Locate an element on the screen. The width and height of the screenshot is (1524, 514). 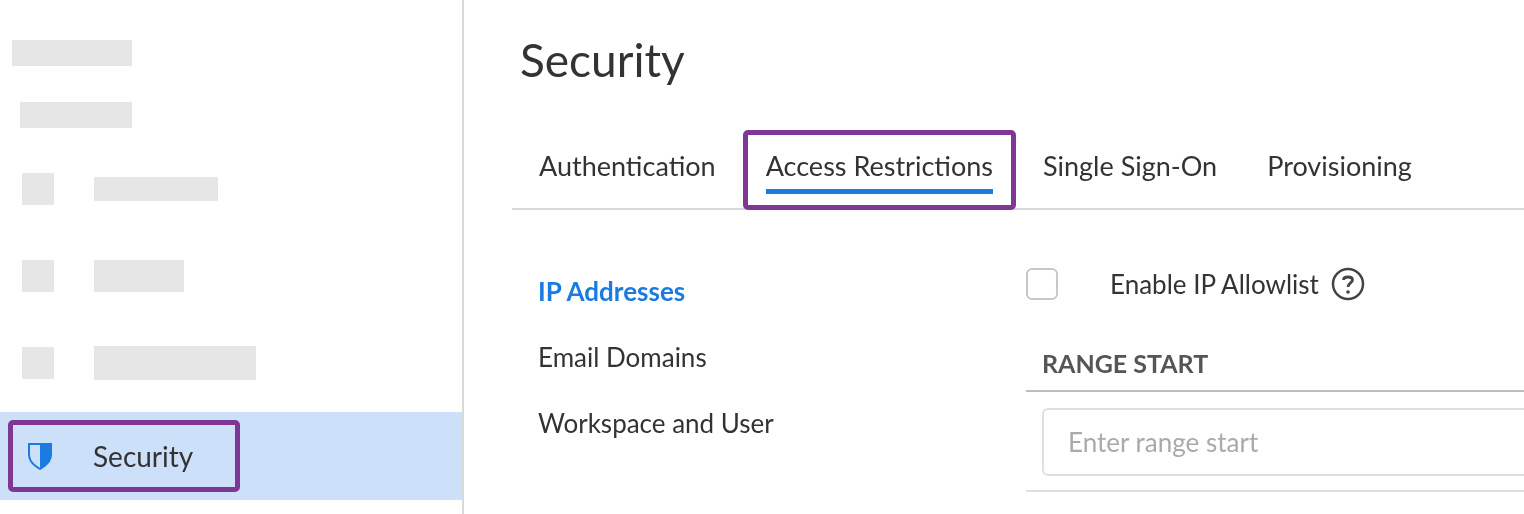
tab: Authentication is located at coordinates (627, 170).